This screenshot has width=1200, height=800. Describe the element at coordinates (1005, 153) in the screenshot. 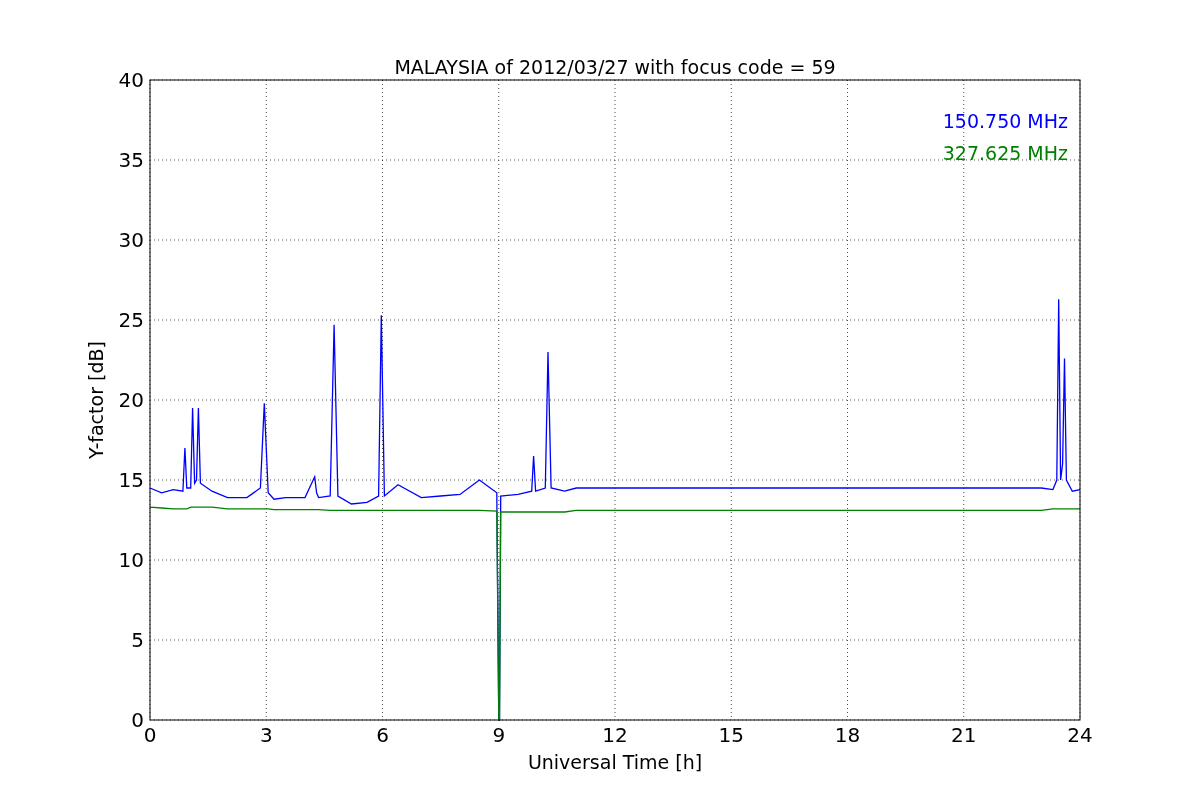

I see `legend-label: 327.625 MHz` at that location.